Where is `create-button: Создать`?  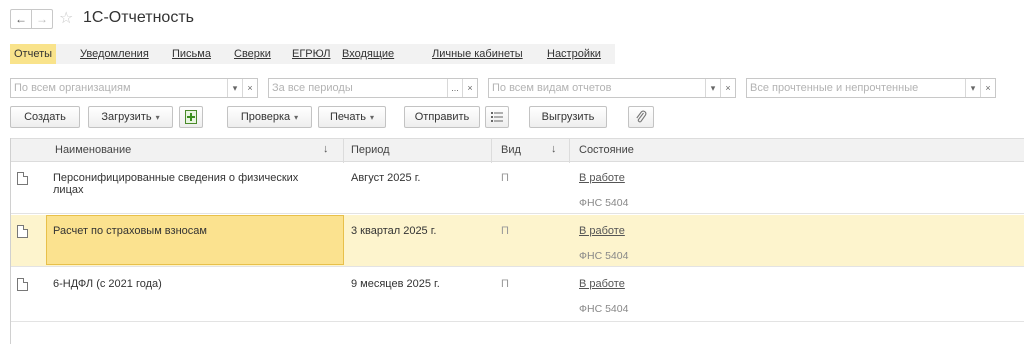
create-button: Создать is located at coordinates (45, 117).